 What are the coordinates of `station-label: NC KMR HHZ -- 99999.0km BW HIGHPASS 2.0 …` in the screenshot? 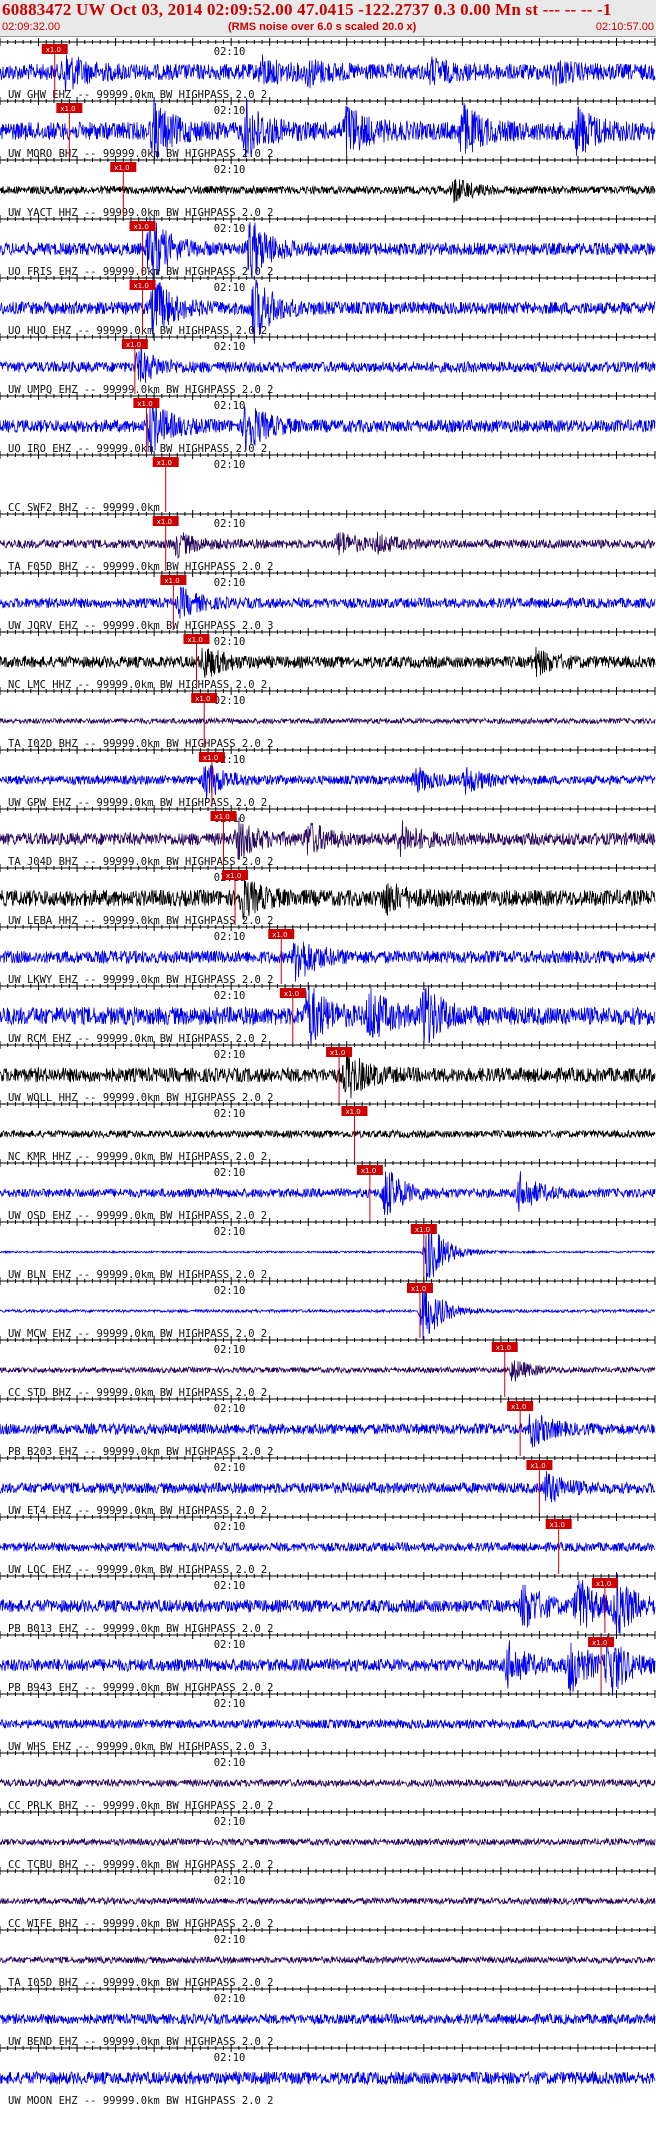 It's located at (137, 1157).